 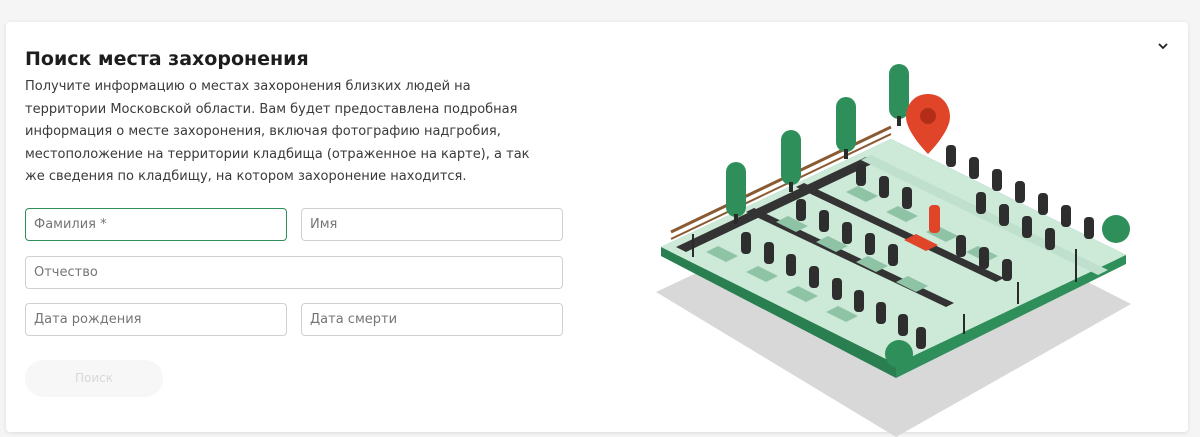 What do you see at coordinates (167, 59) in the screenshot?
I see `page-title: Поиск места захоронения` at bounding box center [167, 59].